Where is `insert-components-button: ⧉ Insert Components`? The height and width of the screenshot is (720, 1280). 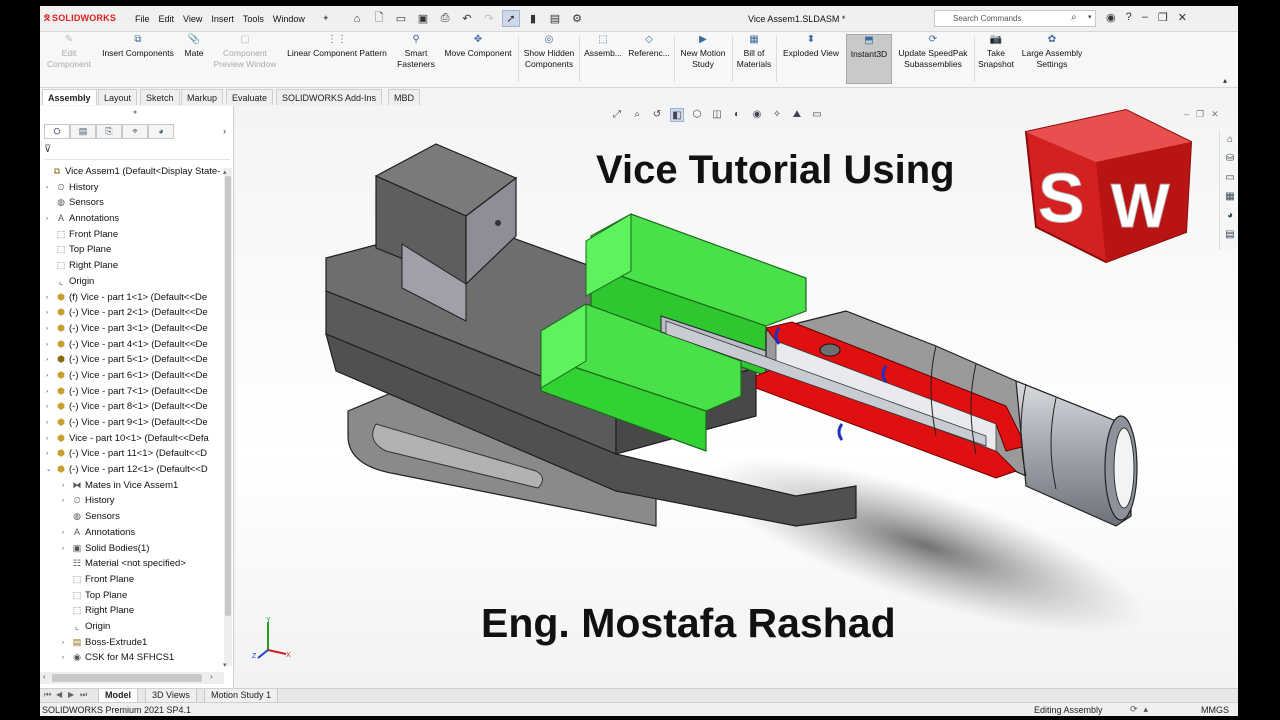
insert-components-button: ⧉ Insert Components is located at coordinates (138, 59).